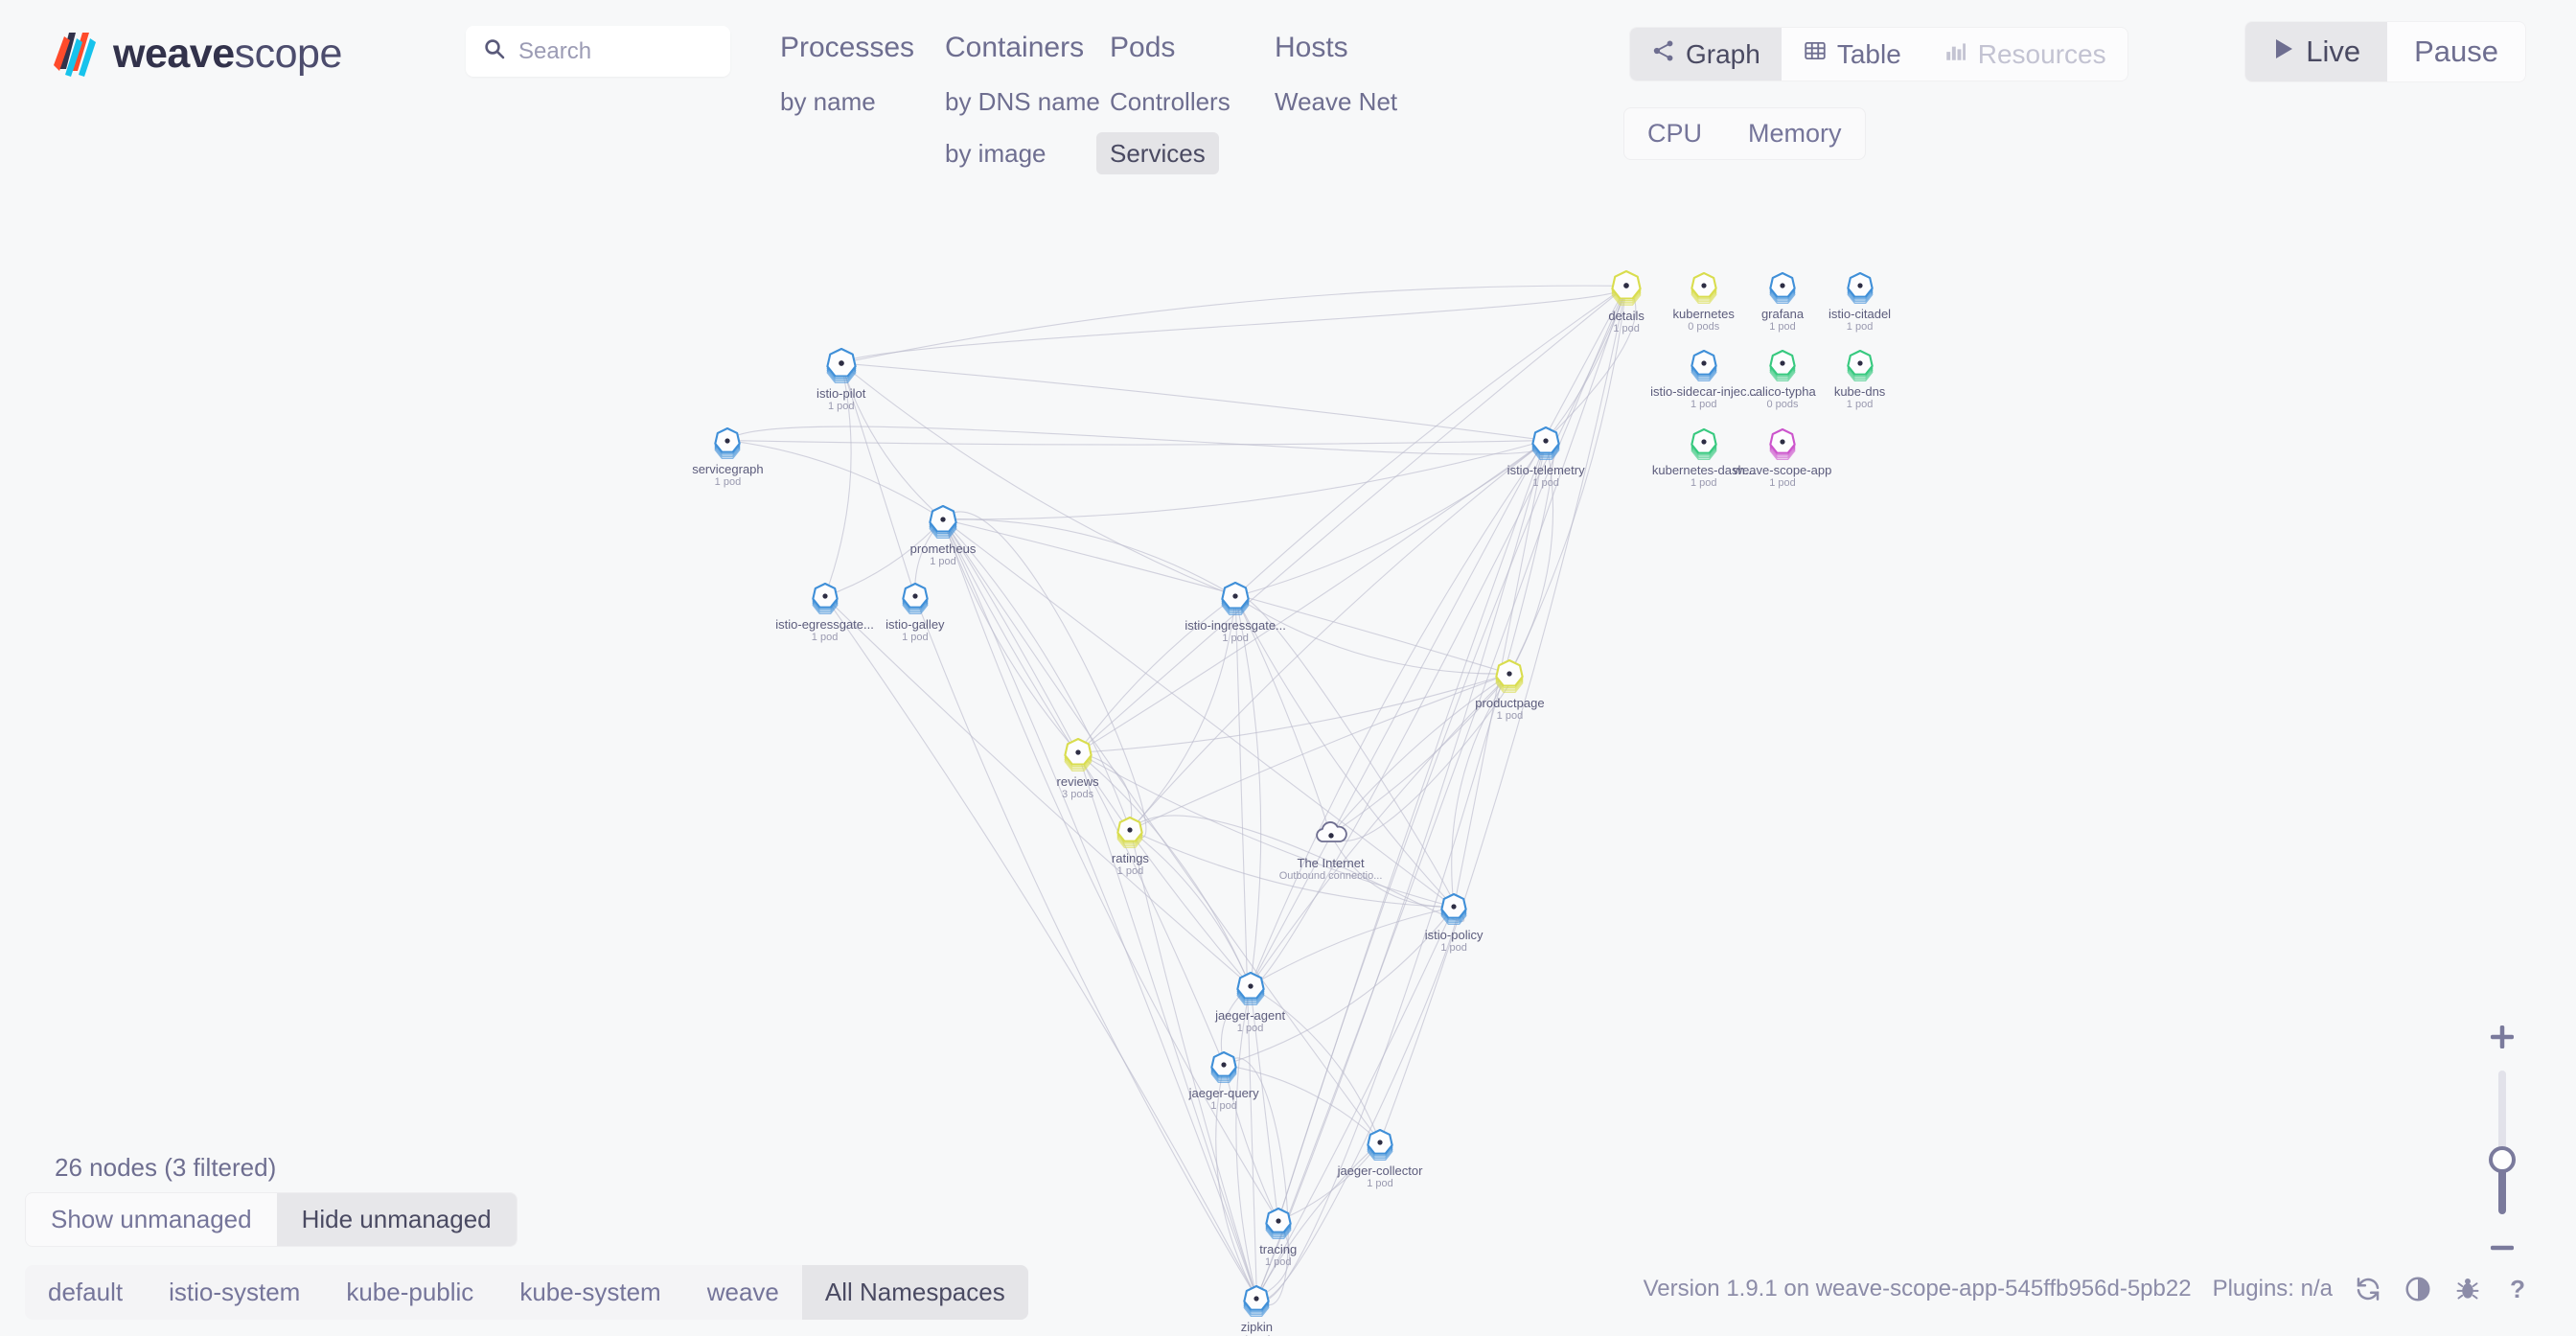 Image resolution: width=2576 pixels, height=1336 pixels. I want to click on zoom-out-icon, so click(2502, 1248).